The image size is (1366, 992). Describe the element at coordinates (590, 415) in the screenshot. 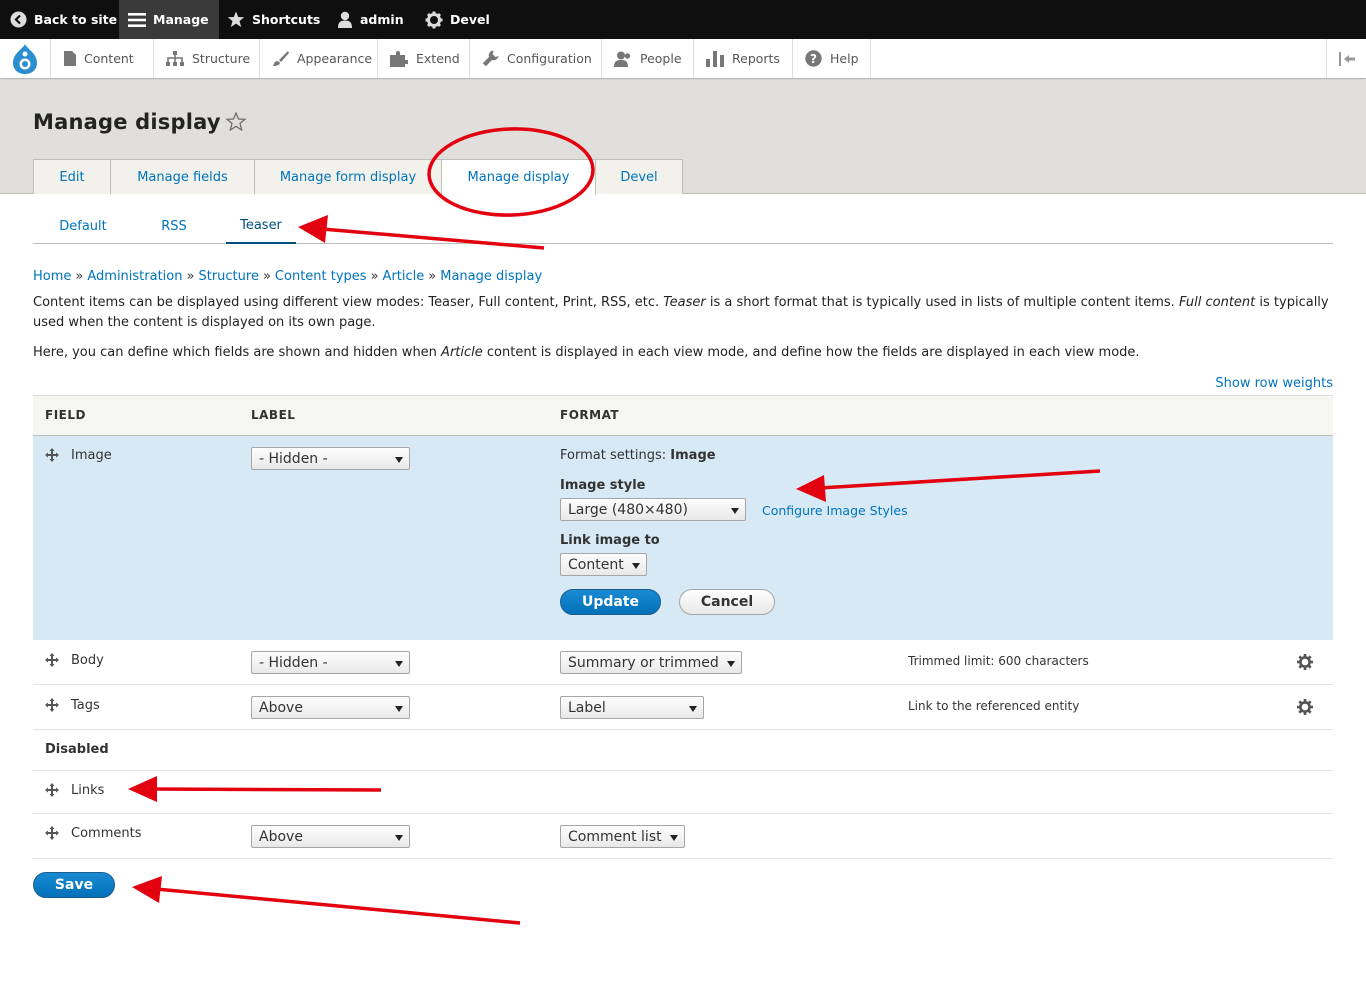

I see `header-format: FORMAT` at that location.